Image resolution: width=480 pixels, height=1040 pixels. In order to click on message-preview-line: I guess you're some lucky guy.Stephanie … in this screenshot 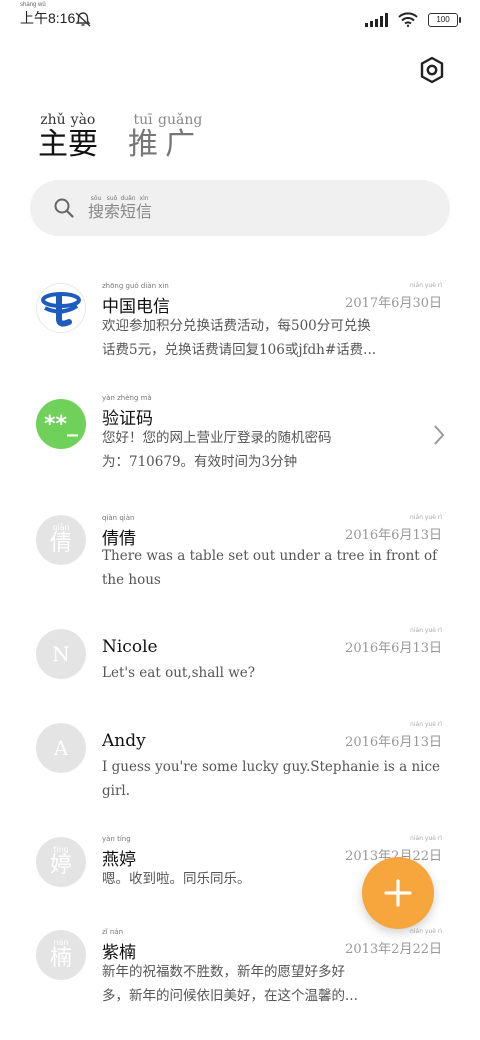, I will do `click(271, 767)`.